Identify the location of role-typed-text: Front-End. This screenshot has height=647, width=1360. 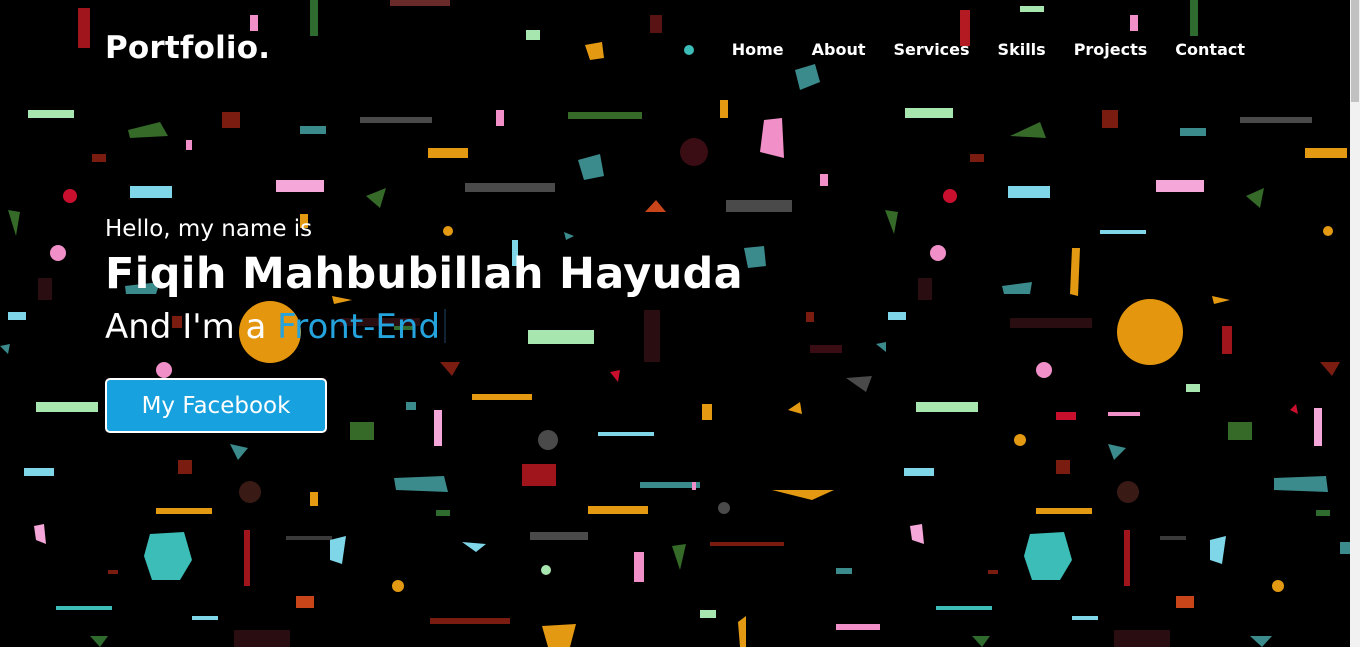
(359, 327).